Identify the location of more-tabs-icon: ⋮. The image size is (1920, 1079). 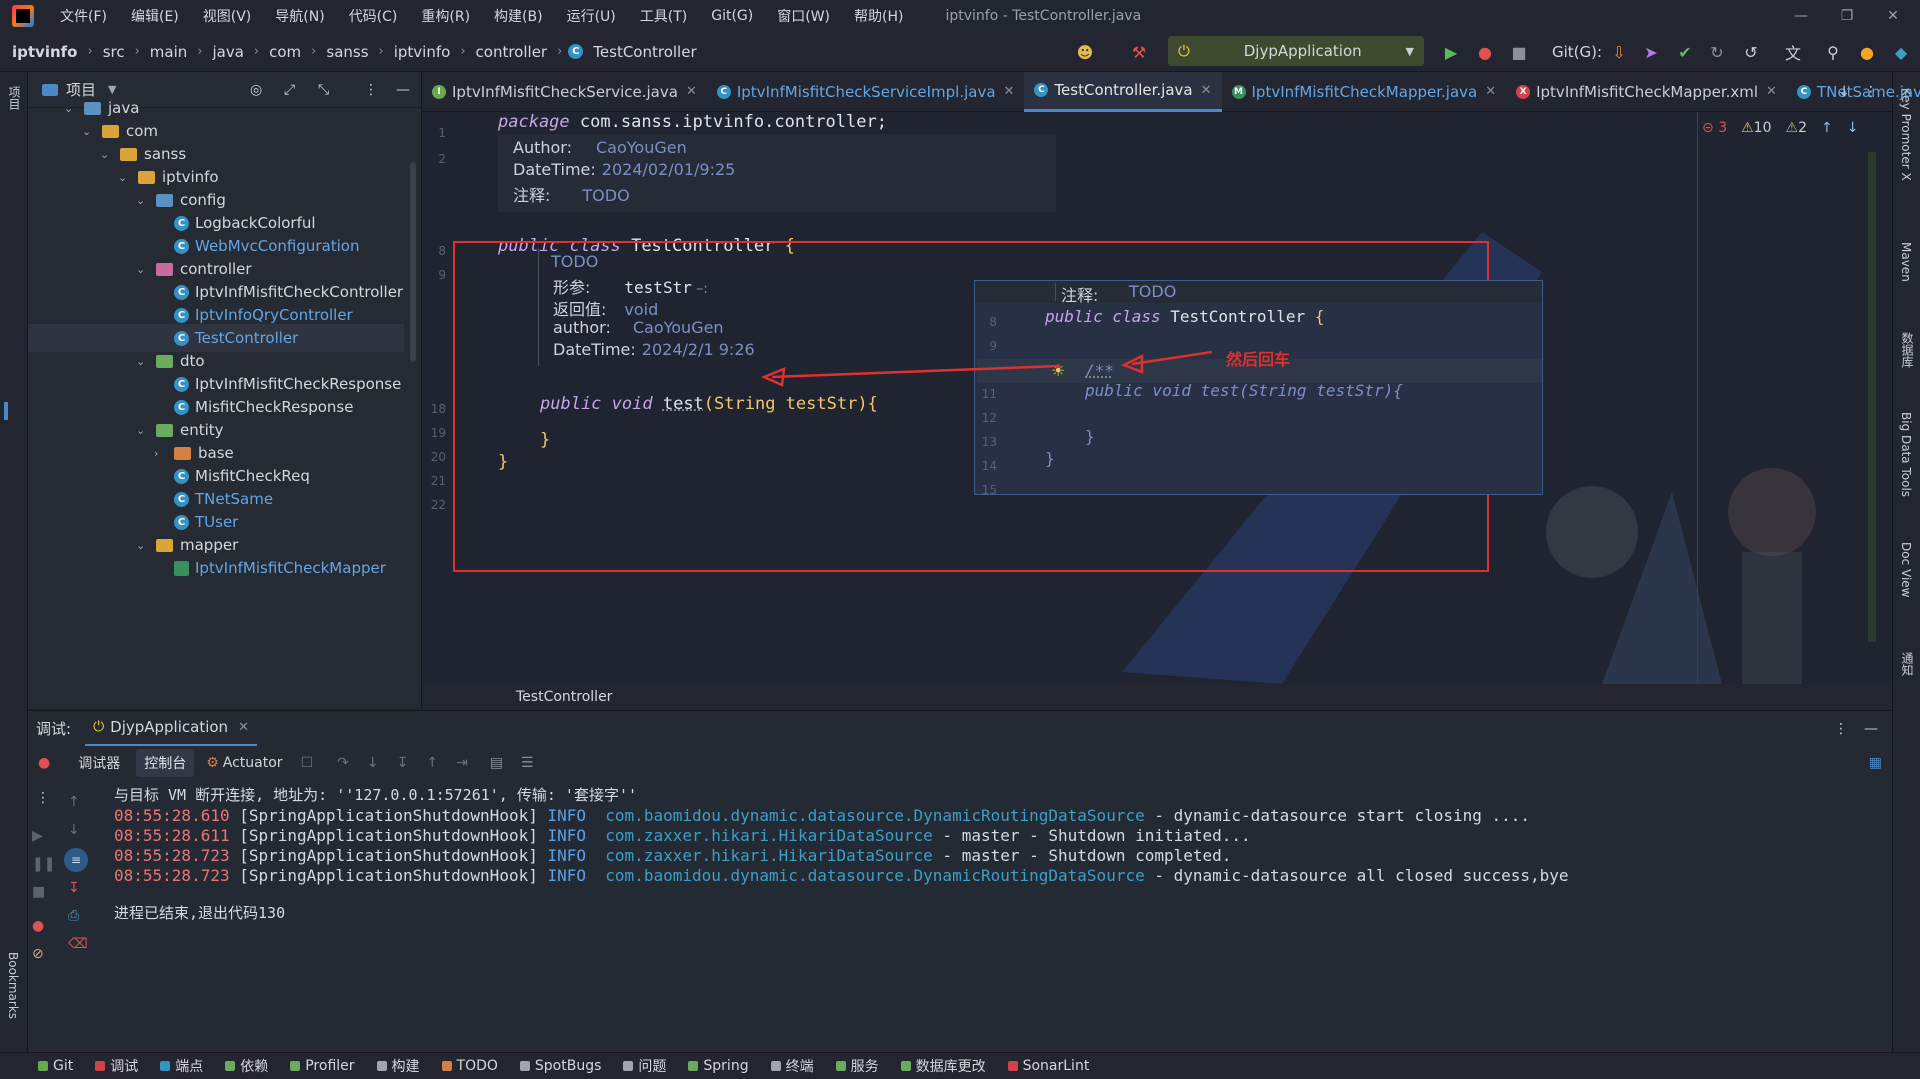
(1871, 92).